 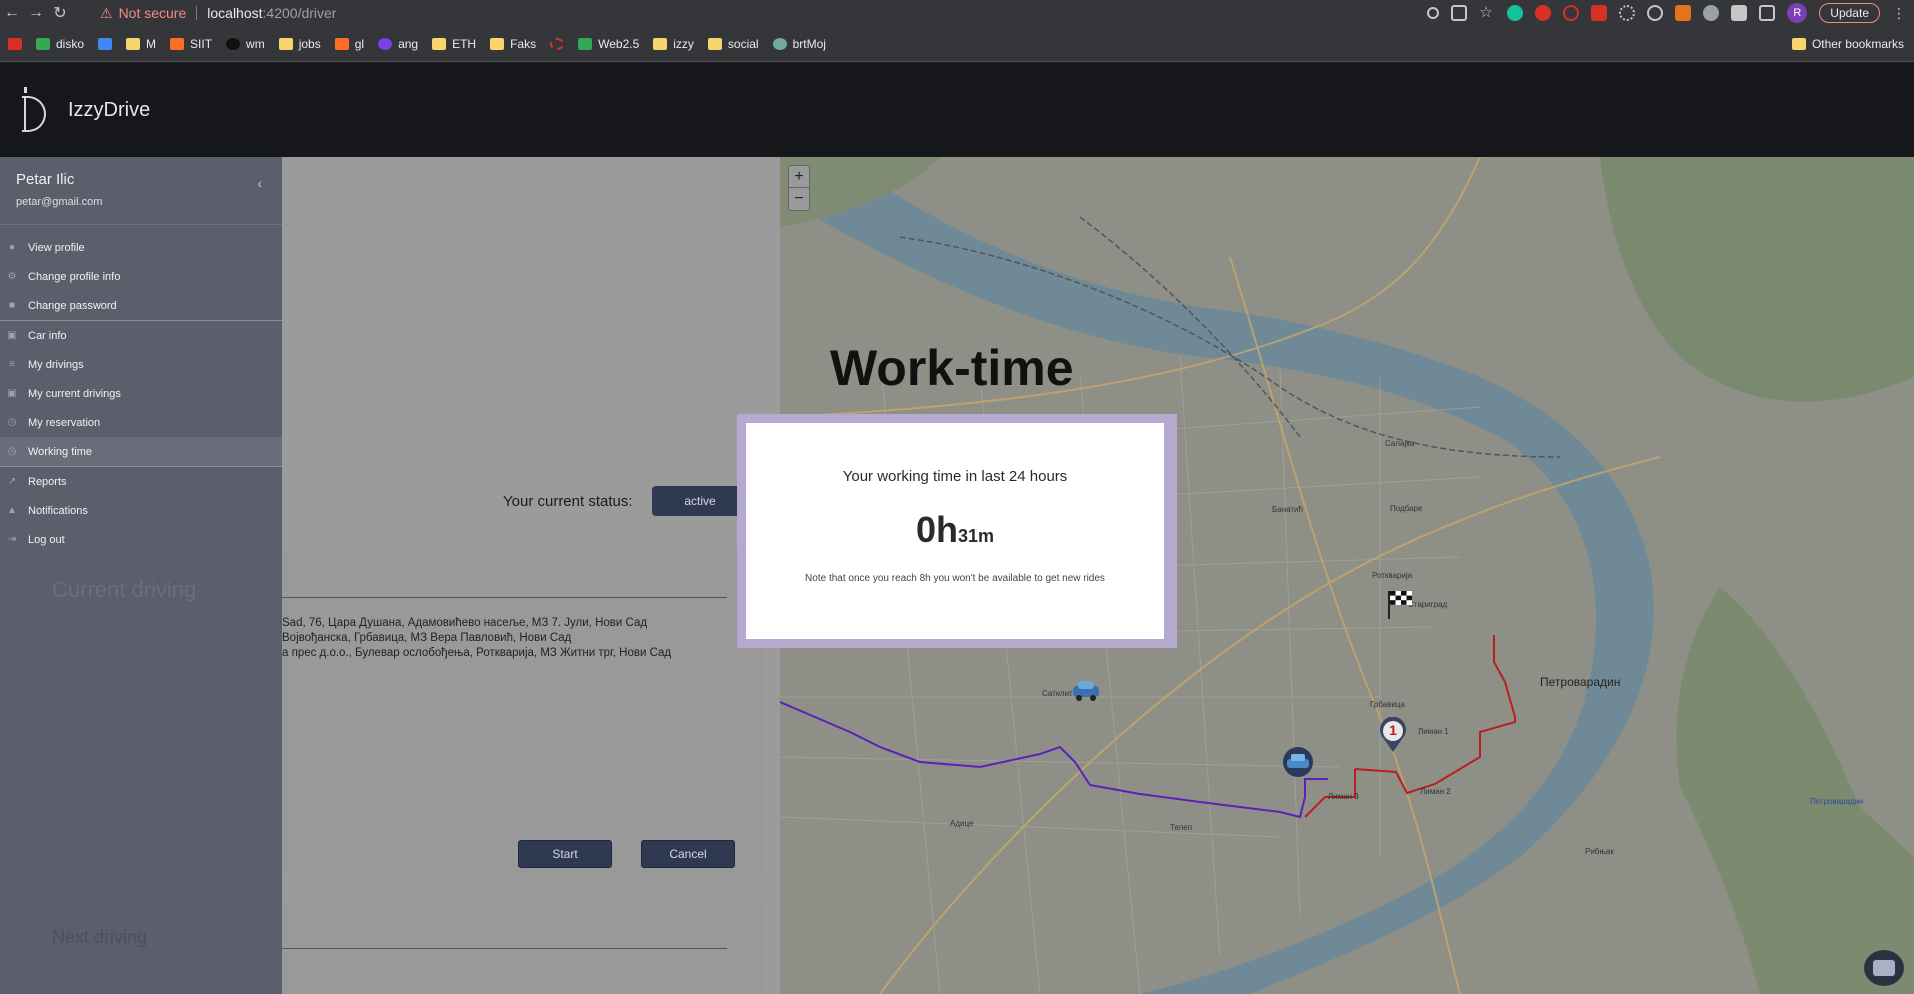 What do you see at coordinates (141, 364) in the screenshot?
I see `sidebar-item-my-drivings: ≡ My drivings` at bounding box center [141, 364].